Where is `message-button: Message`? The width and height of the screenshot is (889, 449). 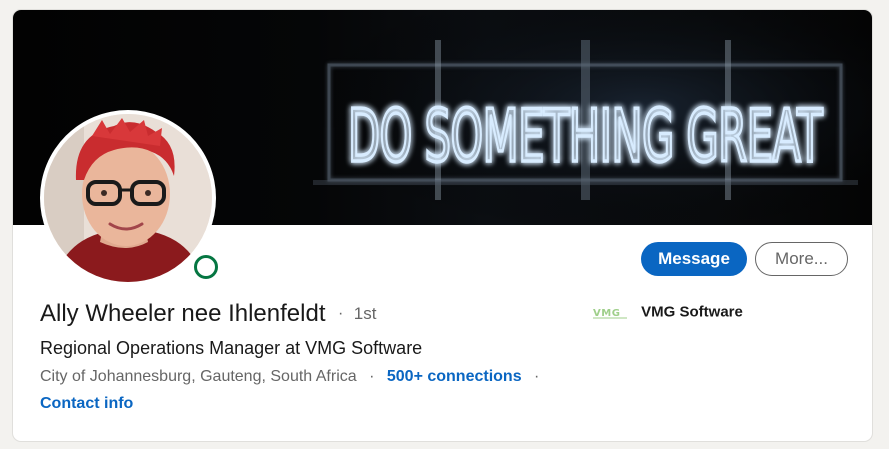 message-button: Message is located at coordinates (694, 259).